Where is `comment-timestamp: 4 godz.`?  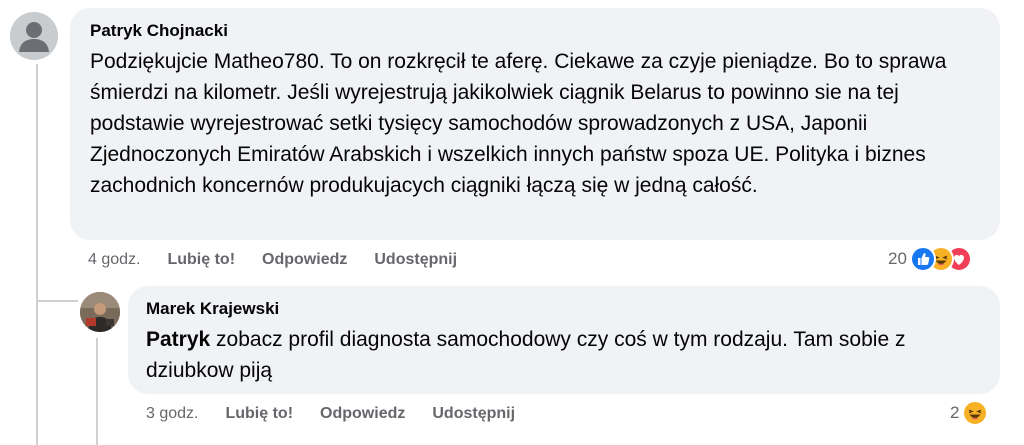 comment-timestamp: 4 godz. is located at coordinates (114, 260).